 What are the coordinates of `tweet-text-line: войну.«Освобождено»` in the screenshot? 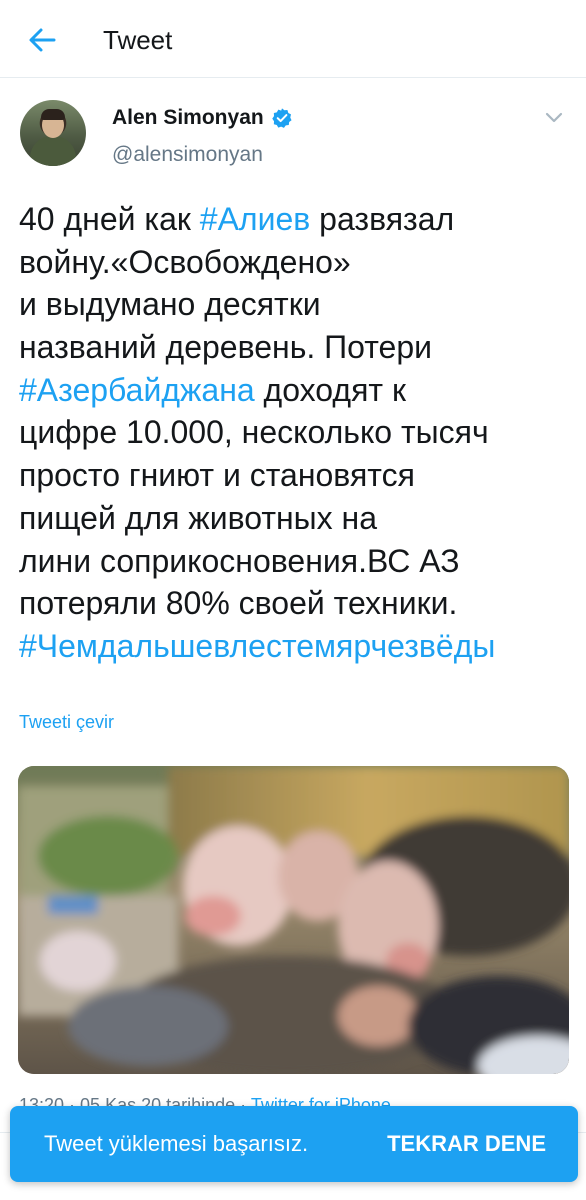 It's located at (294, 262).